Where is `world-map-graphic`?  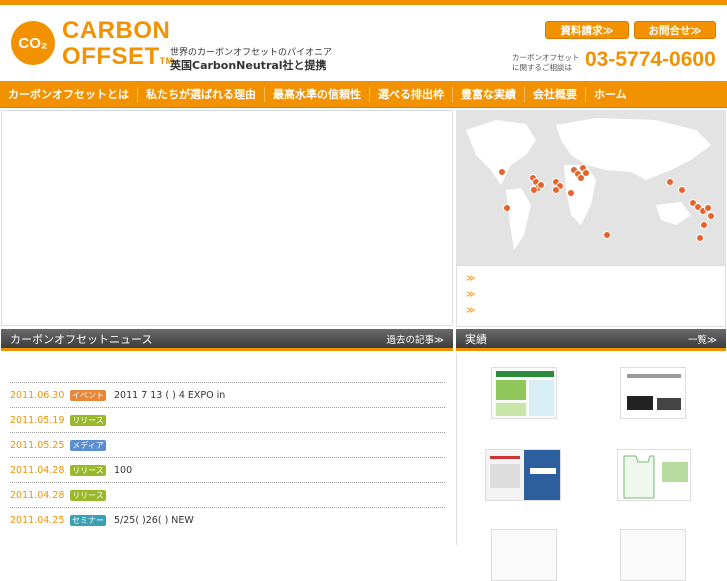
world-map-graphic is located at coordinates (591, 187).